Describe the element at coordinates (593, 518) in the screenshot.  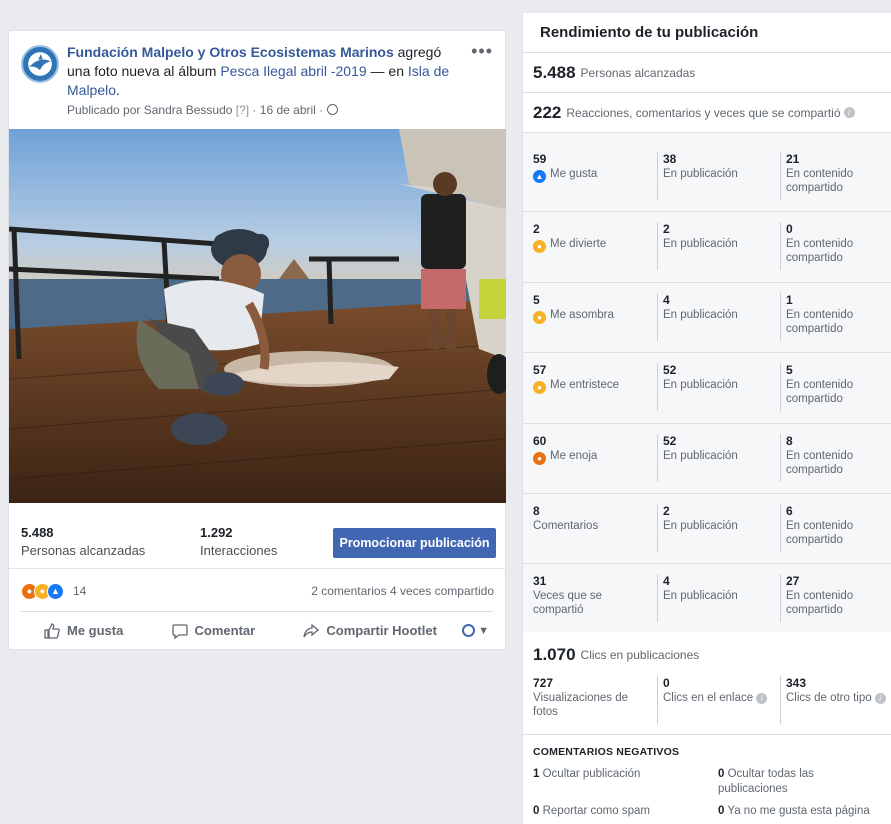
I see `total-cell: 8 Comentarios` at that location.